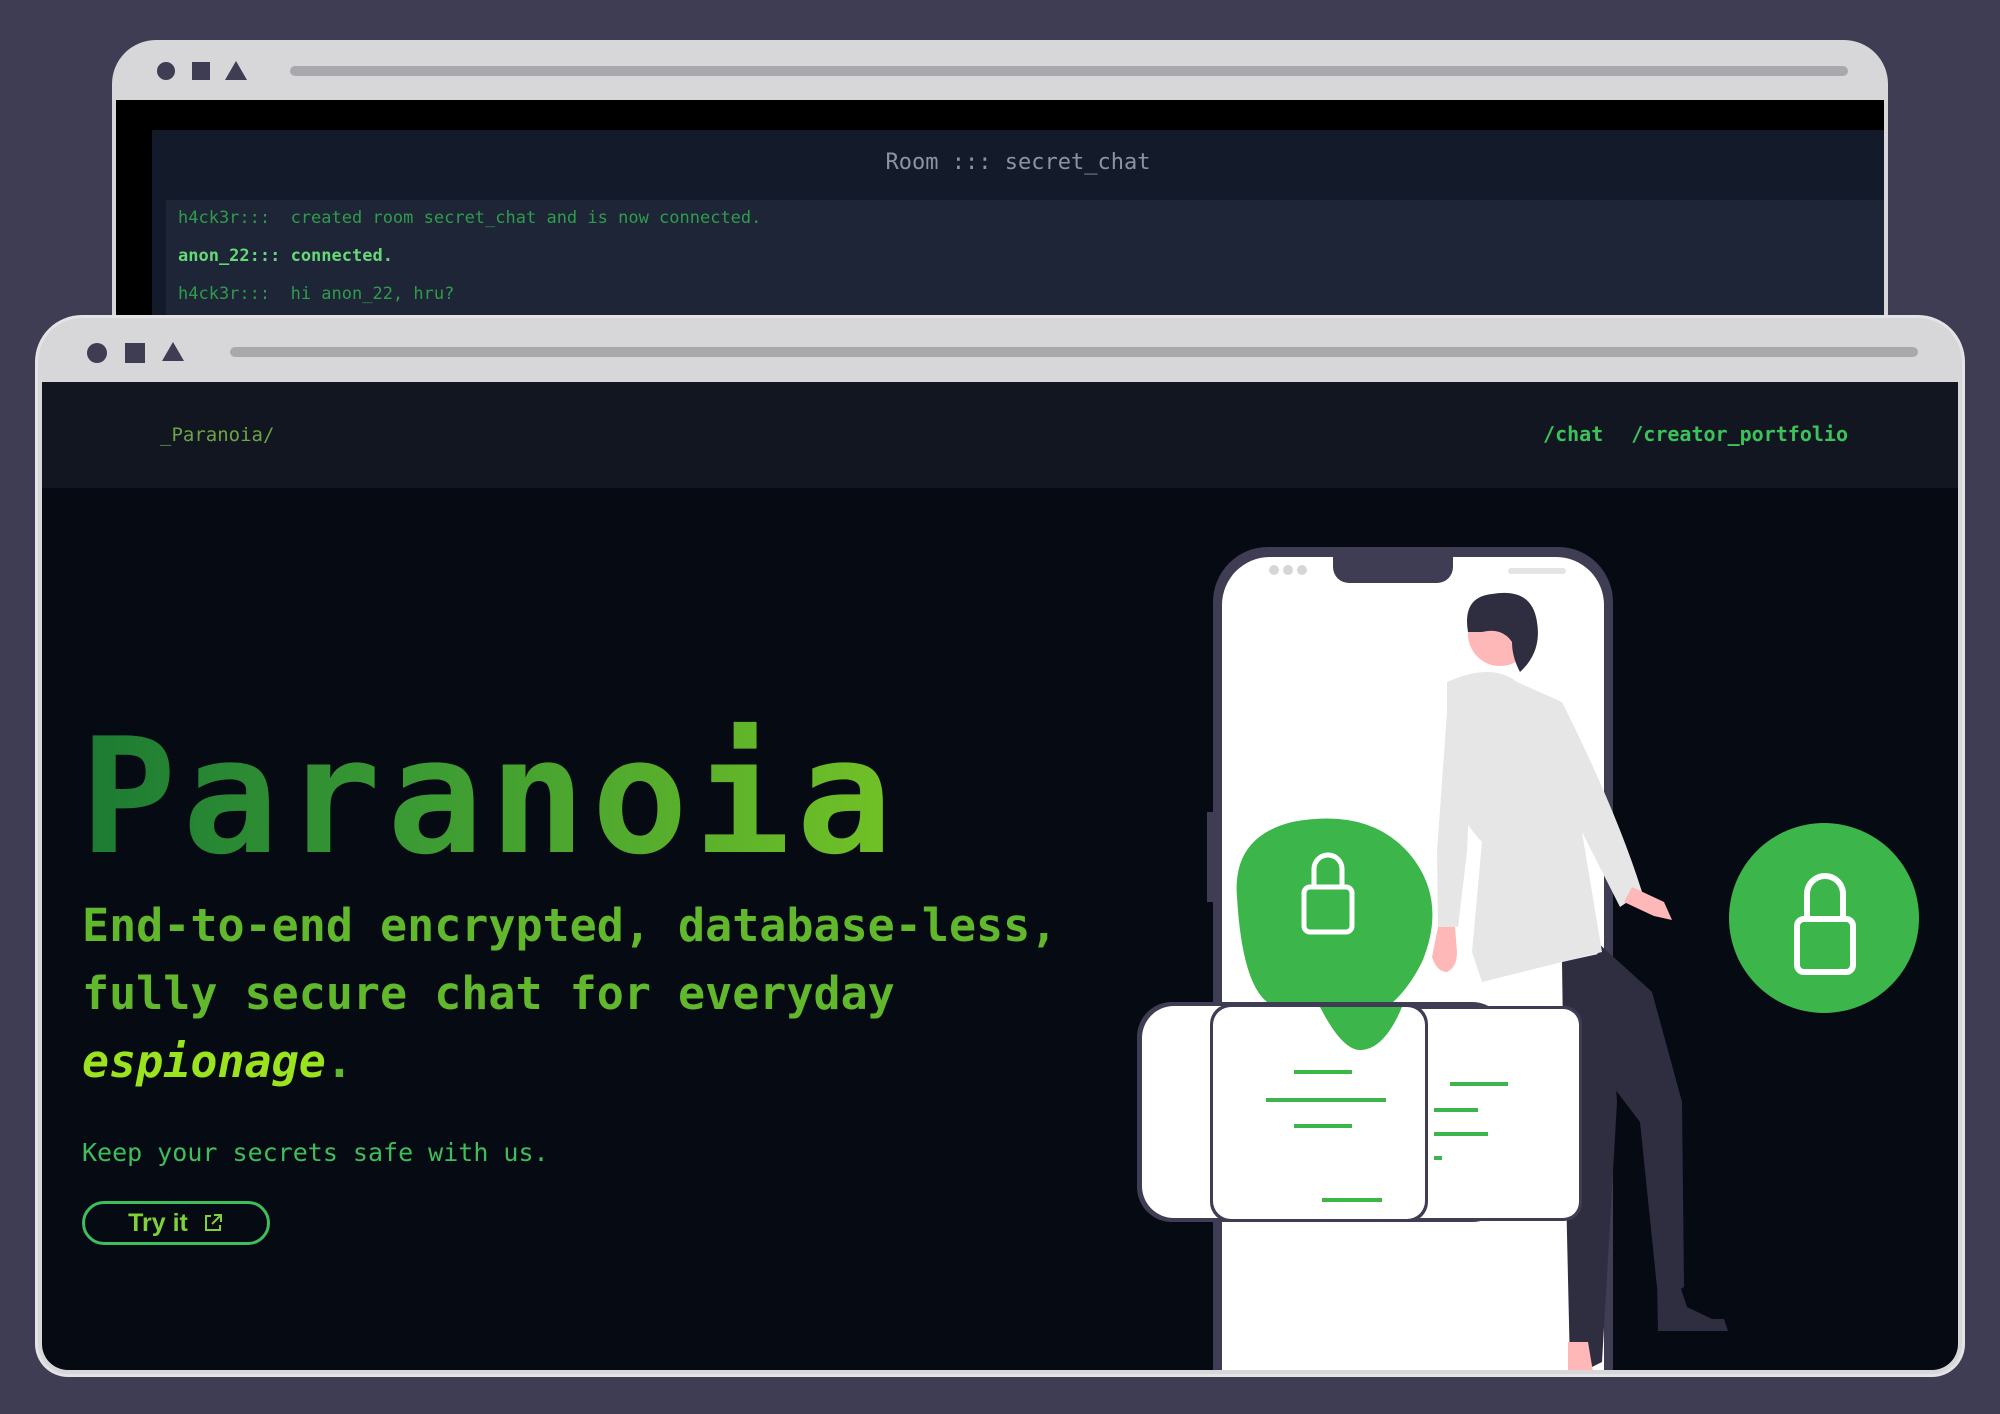  I want to click on tagline-line-2: fully secure chat for everyday, so click(488, 993).